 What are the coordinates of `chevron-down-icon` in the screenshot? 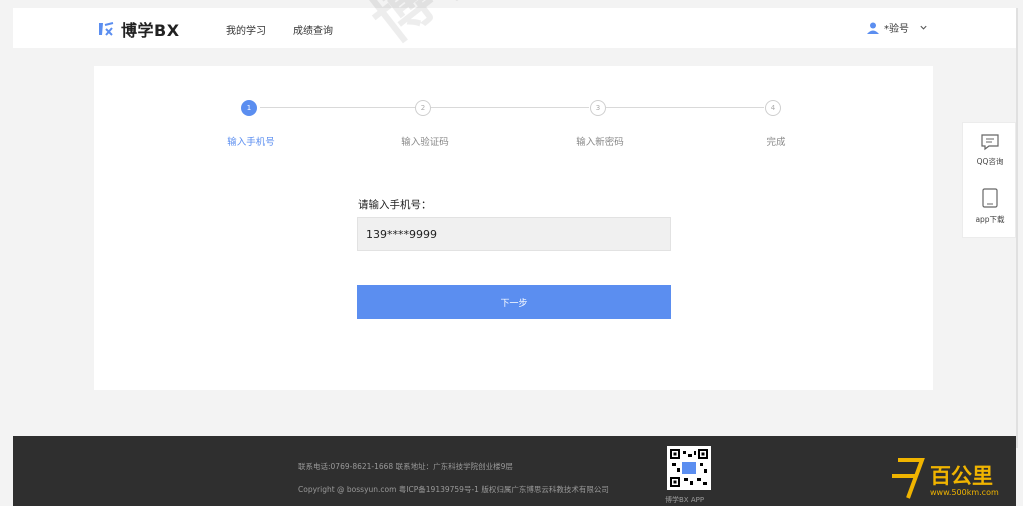 It's located at (923, 27).